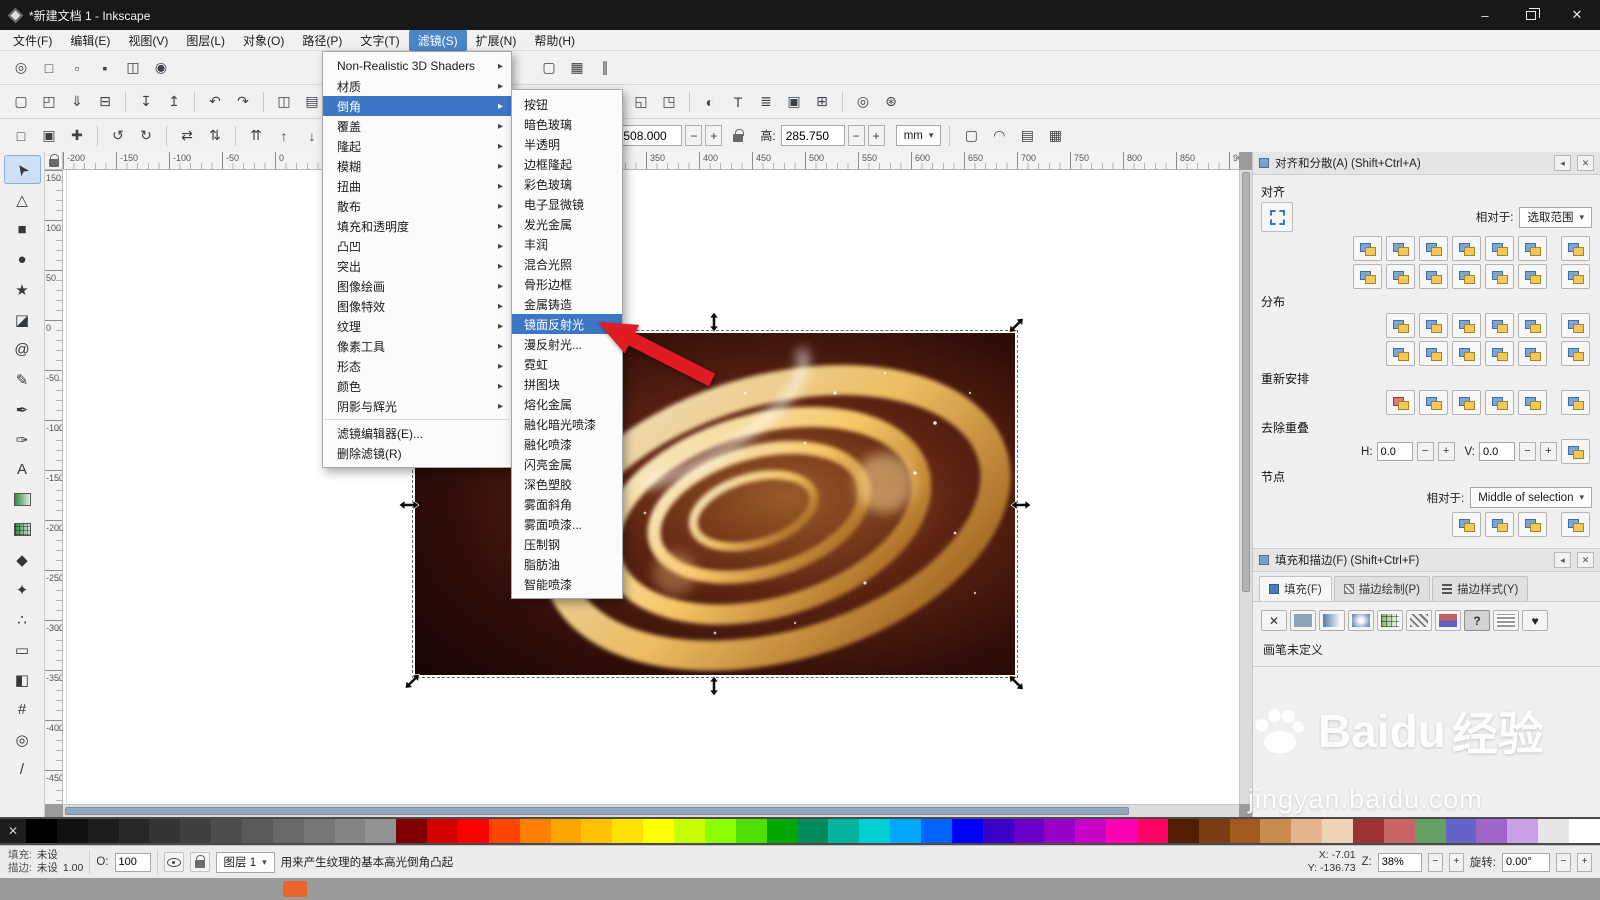 The image size is (1600, 900). I want to click on tool-paint-bucket: ◧, so click(22, 679).